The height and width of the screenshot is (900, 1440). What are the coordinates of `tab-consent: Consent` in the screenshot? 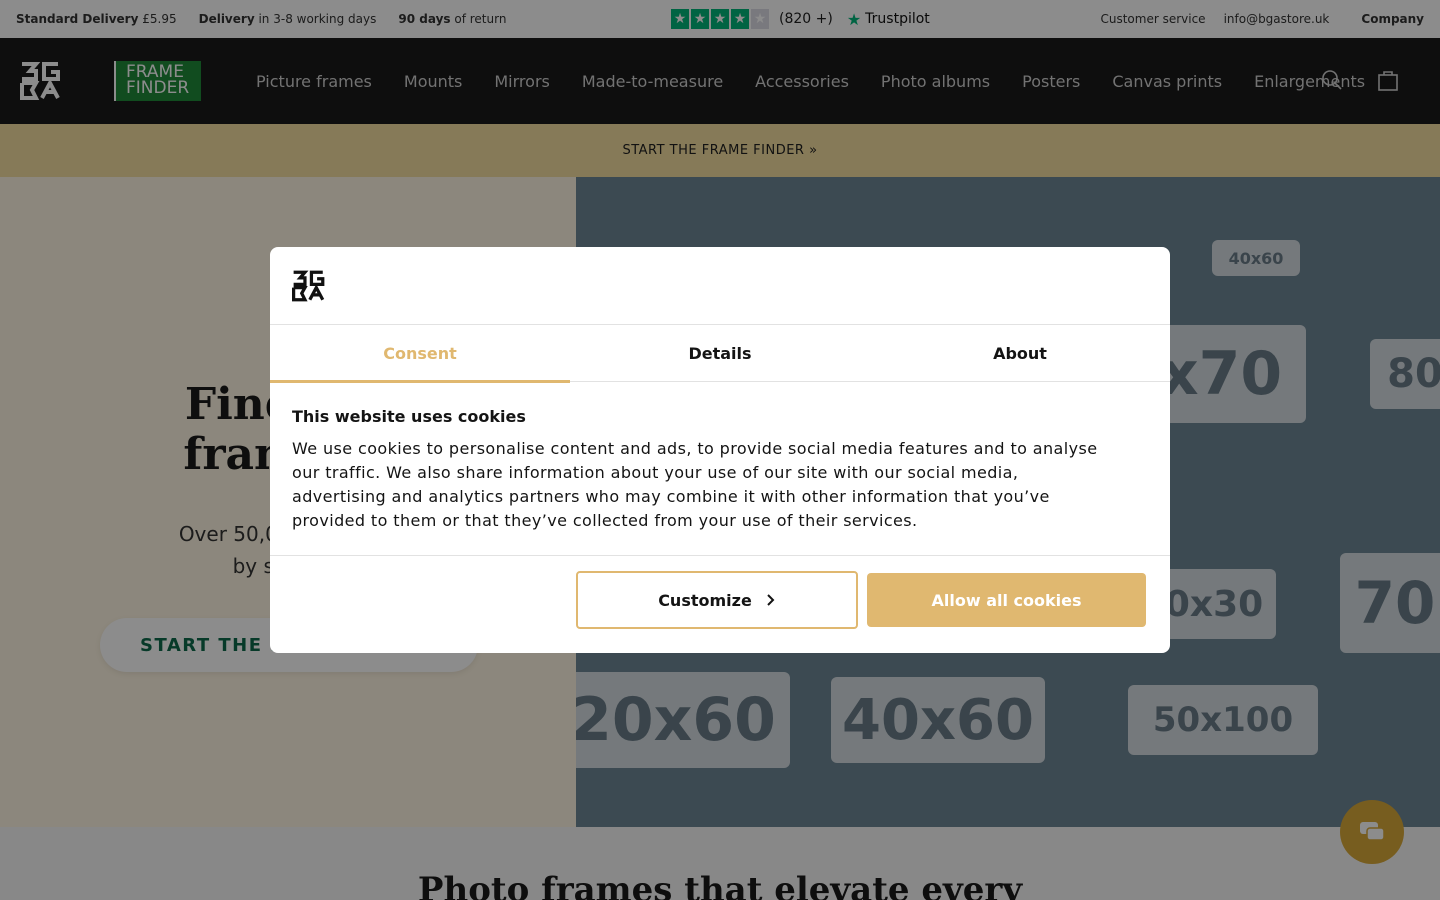 It's located at (420, 354).